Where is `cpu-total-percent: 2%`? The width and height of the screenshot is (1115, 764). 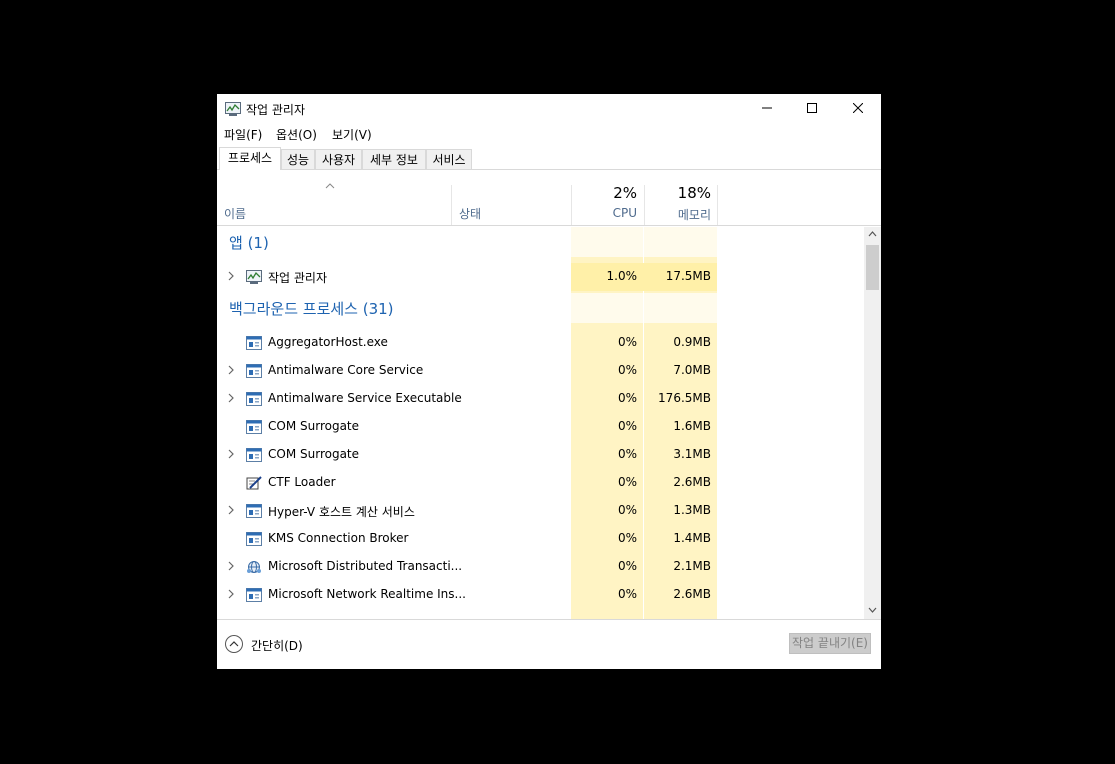 cpu-total-percent: 2% is located at coordinates (604, 193).